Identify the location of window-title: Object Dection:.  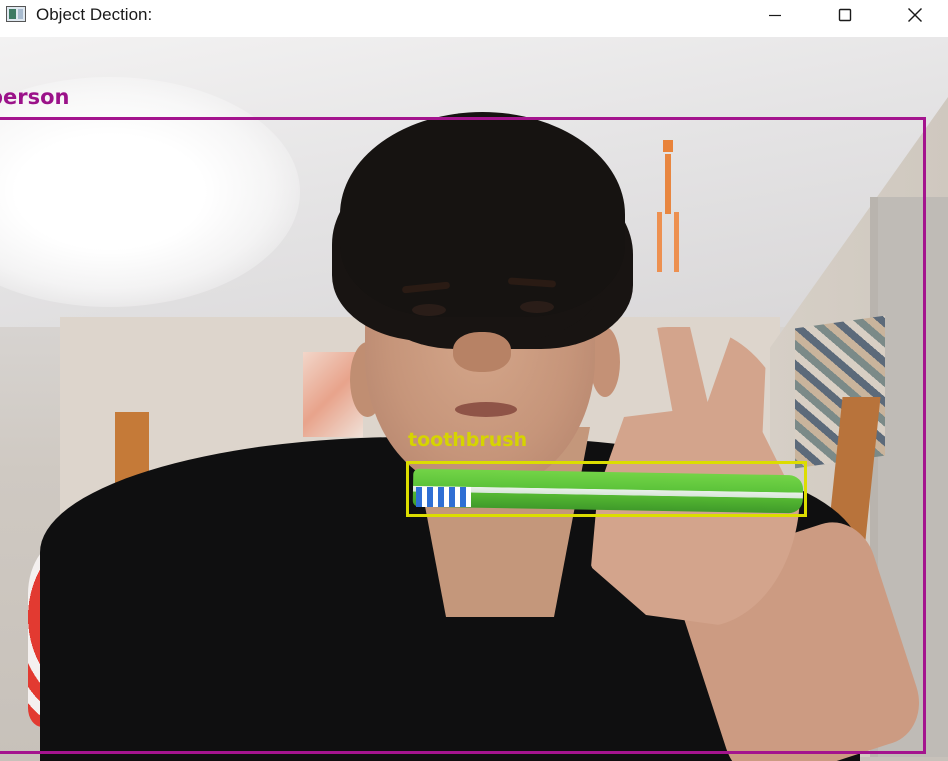
(94, 14).